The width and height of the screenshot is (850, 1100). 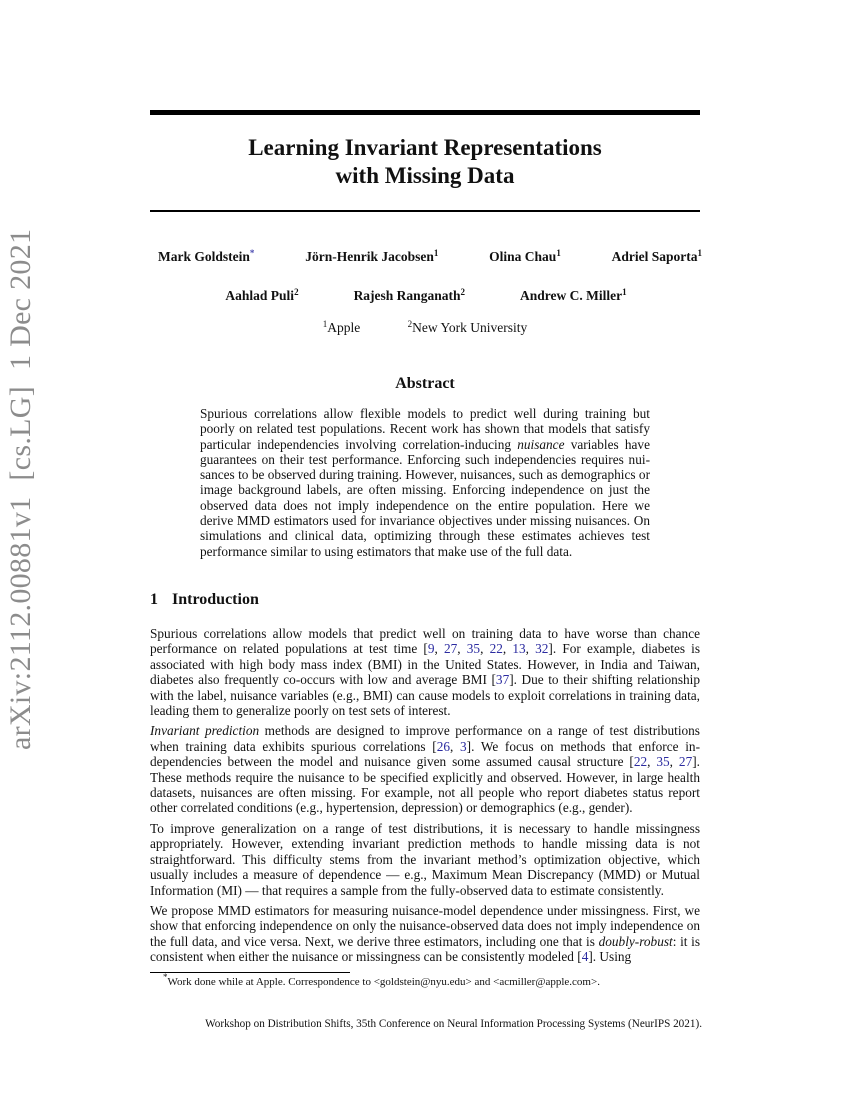 I want to click on arxiv-identifier-stamp: arXiv:2112.00881v1 [cs.LG] 1 Dec 2021, so click(x=21, y=489).